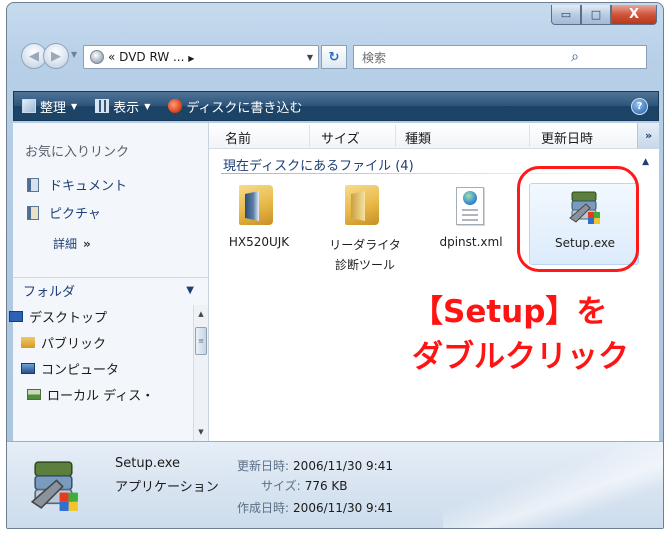 This screenshot has height=533, width=668. Describe the element at coordinates (634, 15) in the screenshot. I see `close-button: X` at that location.